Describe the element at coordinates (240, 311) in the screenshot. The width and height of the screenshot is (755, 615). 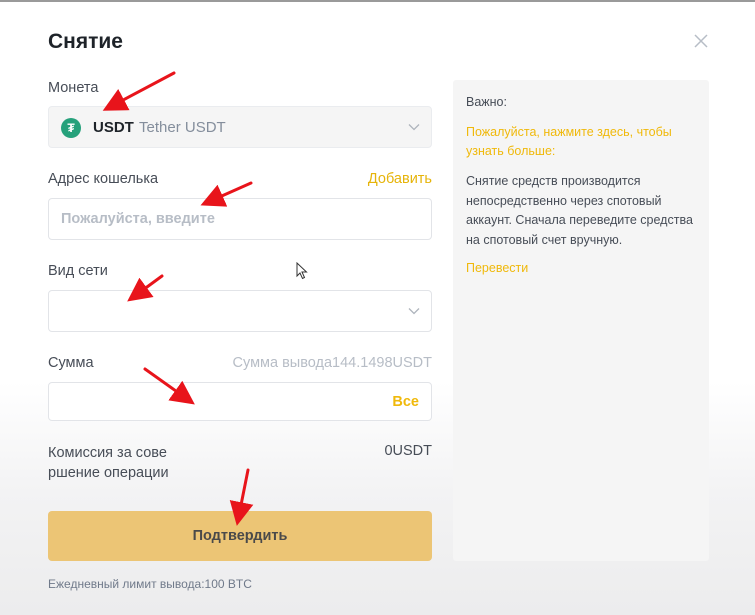
I see `network-select` at that location.